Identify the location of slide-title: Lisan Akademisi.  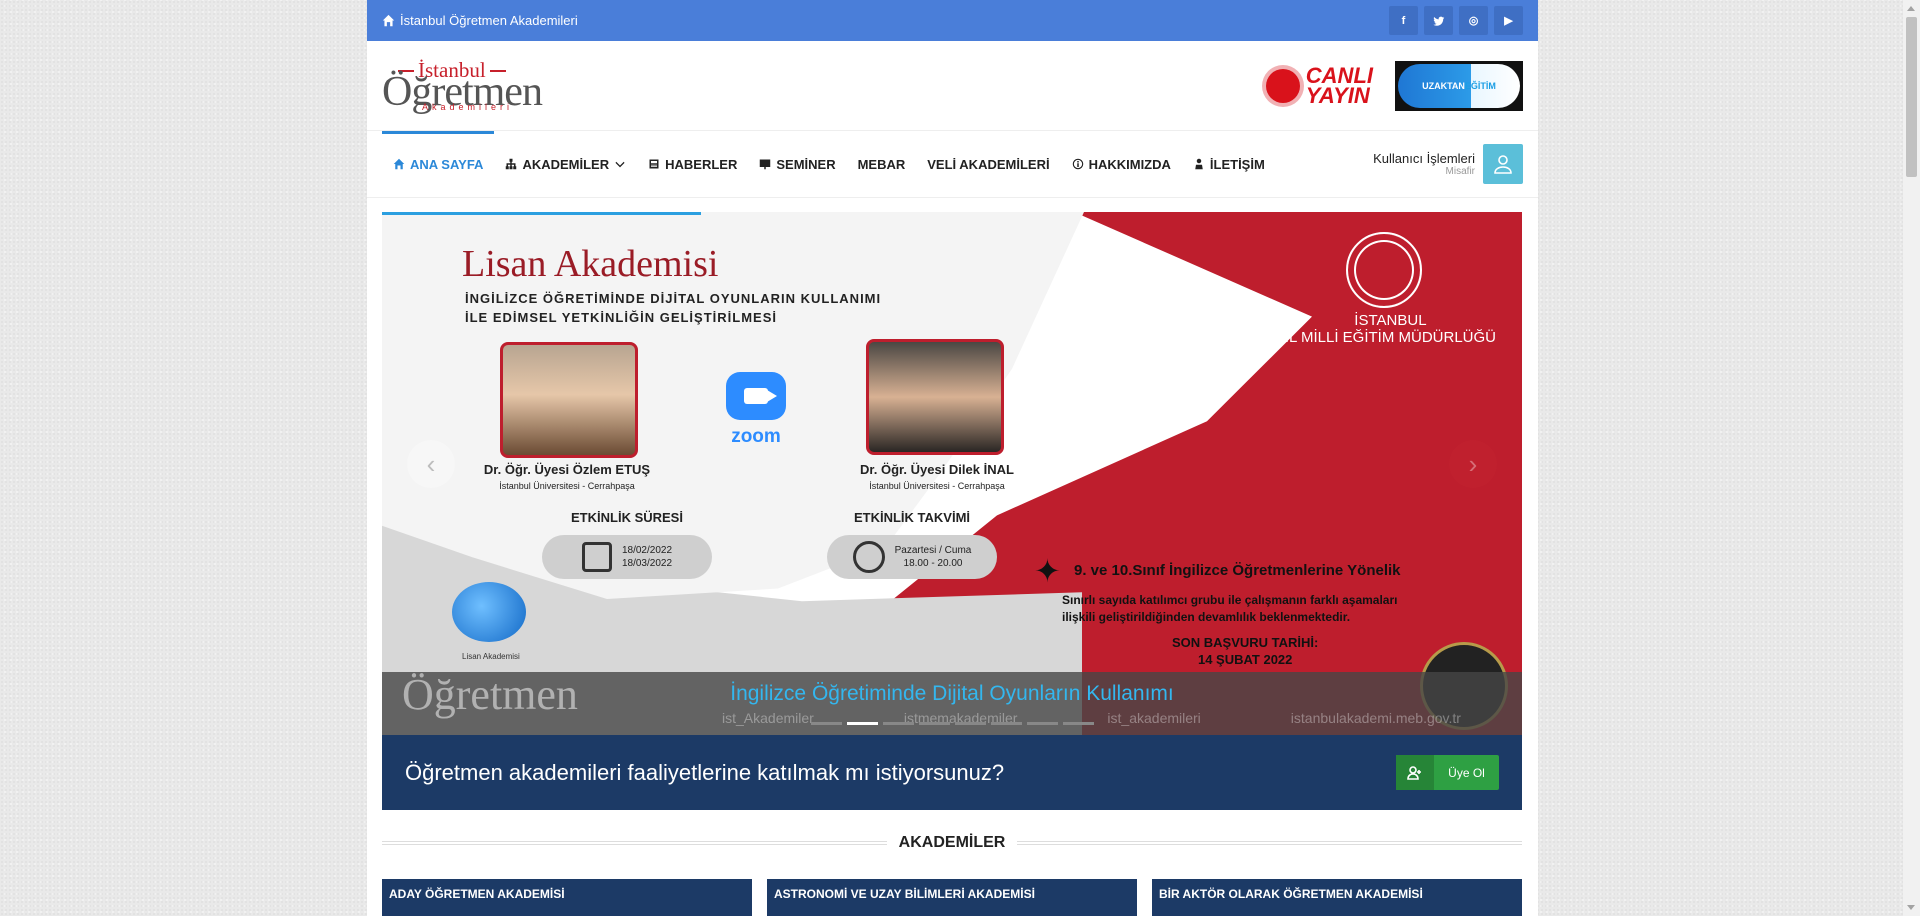
(590, 264).